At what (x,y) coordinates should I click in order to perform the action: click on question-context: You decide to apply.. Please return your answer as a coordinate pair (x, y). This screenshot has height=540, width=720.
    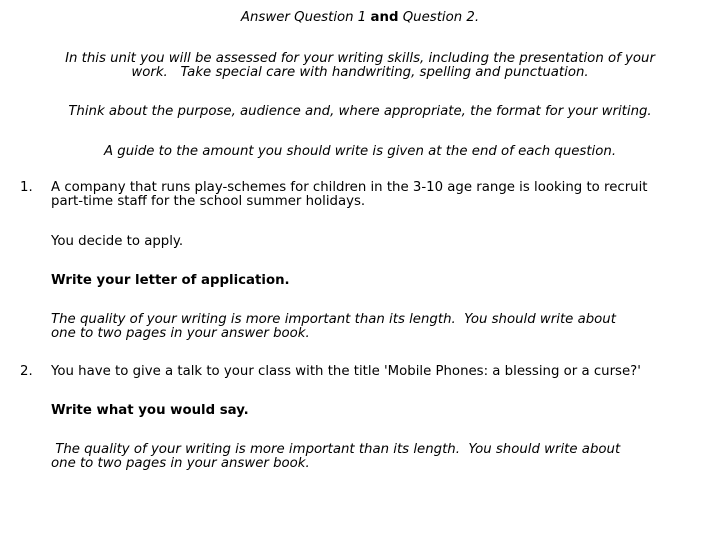
    Looking at the image, I should click on (117, 241).